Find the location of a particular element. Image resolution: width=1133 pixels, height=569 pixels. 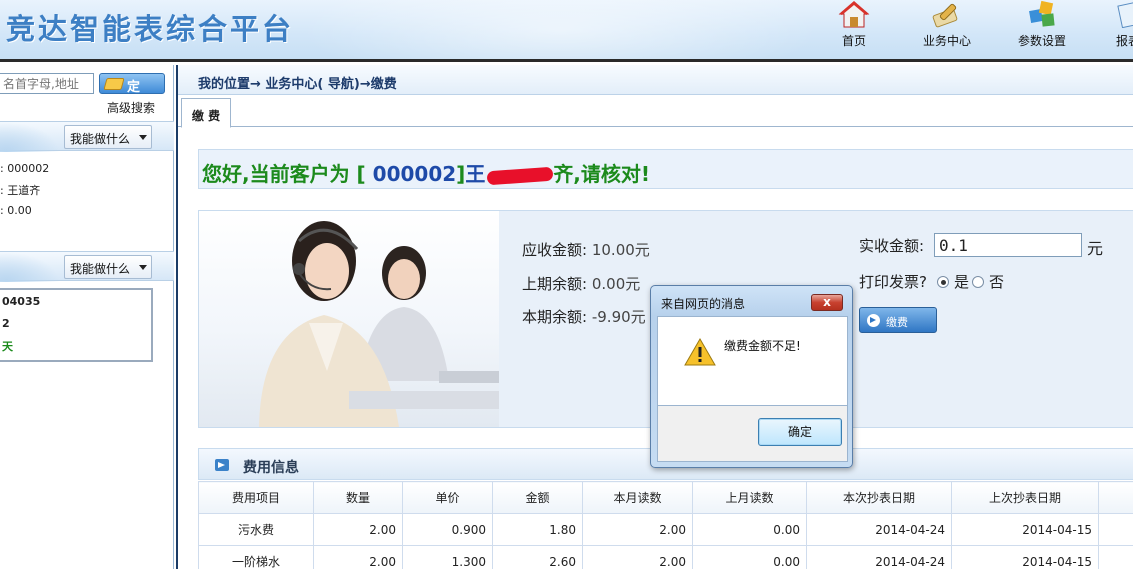

top-header: 竞达智能表综合平台 首页 业务中心 参数设置 报表 is located at coordinates (566, 31).